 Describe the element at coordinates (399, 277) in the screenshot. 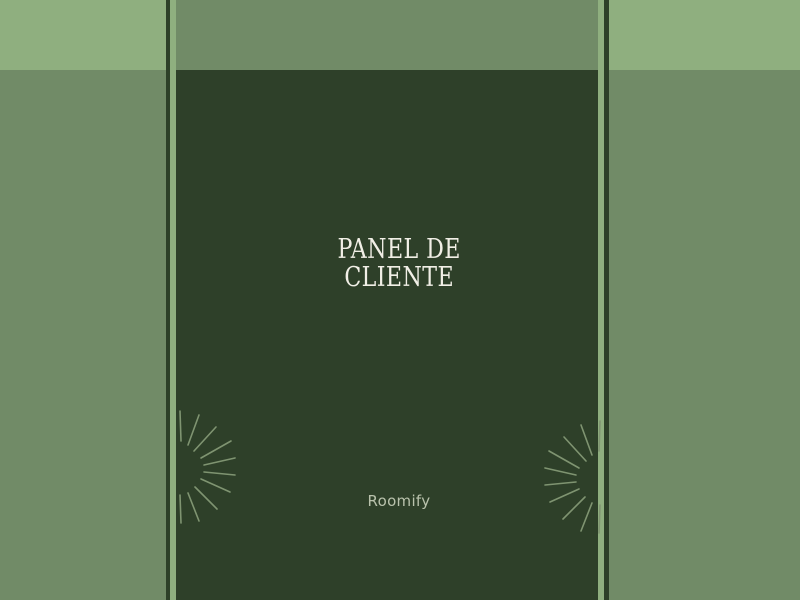

I see `page-title-line-2: CLIENTE` at that location.